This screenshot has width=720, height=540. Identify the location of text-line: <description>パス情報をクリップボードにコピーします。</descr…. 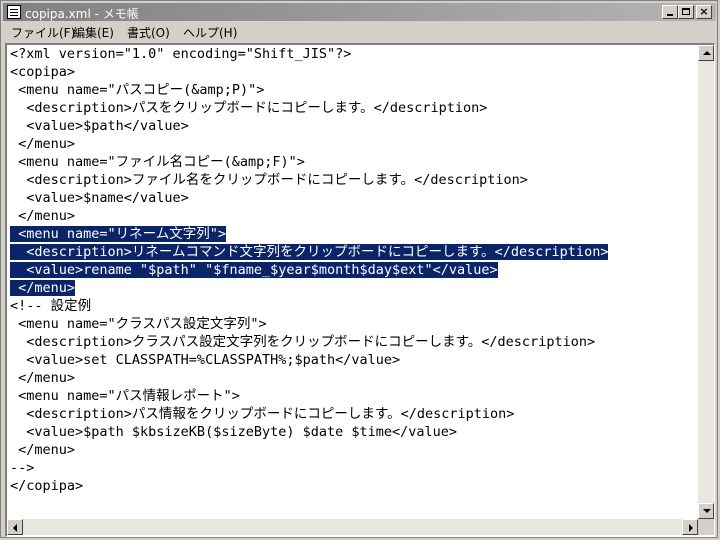
(262, 414).